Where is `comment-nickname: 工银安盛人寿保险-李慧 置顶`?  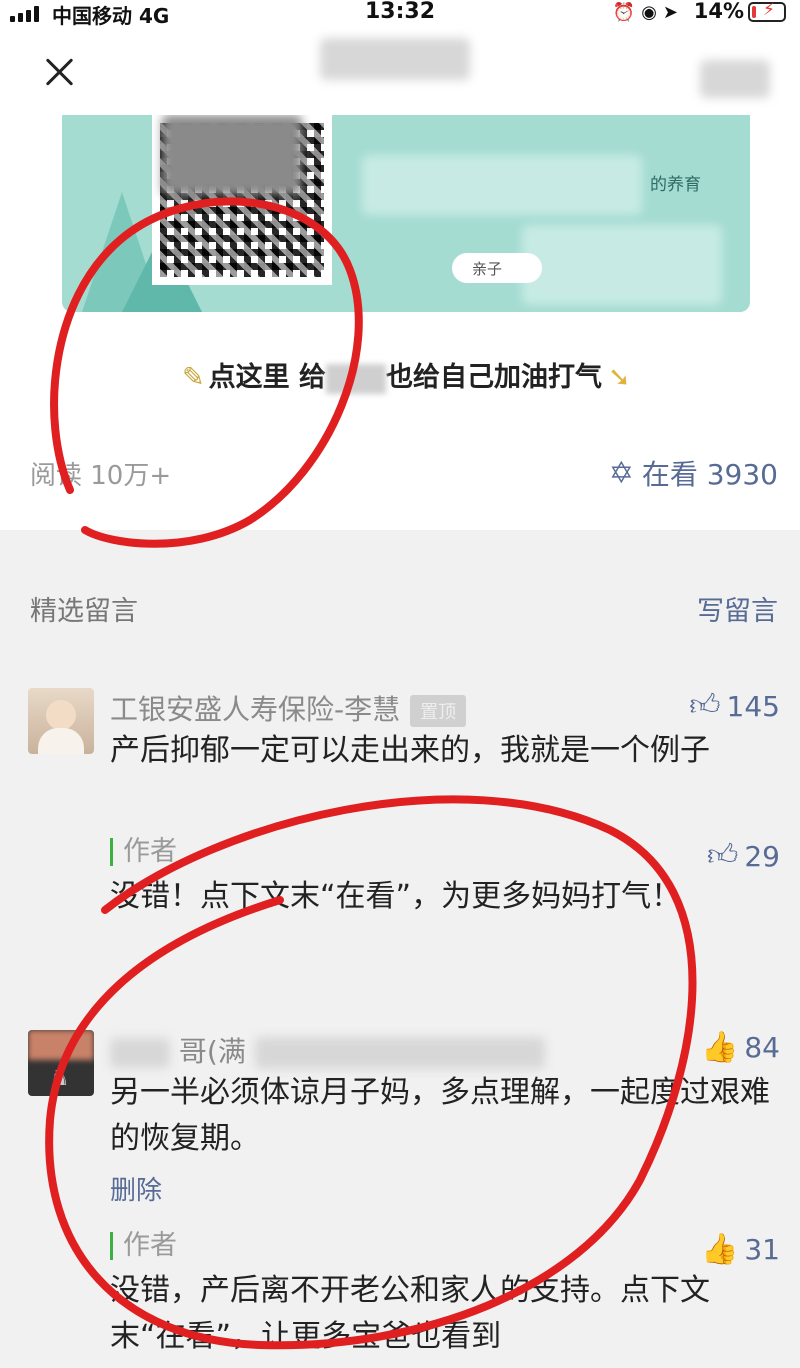 comment-nickname: 工银安盛人寿保险-李慧 置顶 is located at coordinates (288, 708).